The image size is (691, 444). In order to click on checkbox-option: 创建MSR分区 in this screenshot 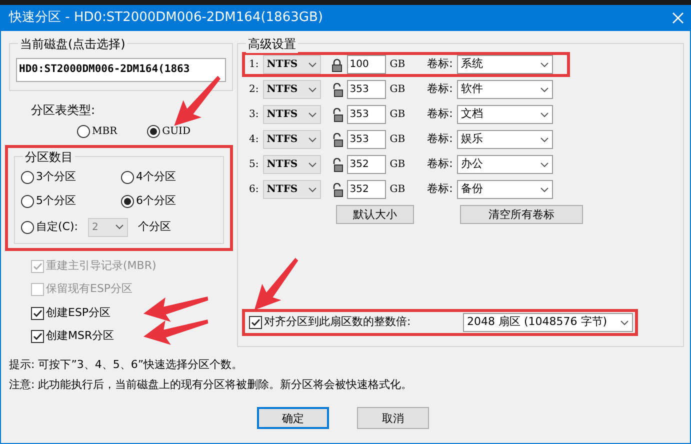, I will do `click(72, 336)`.